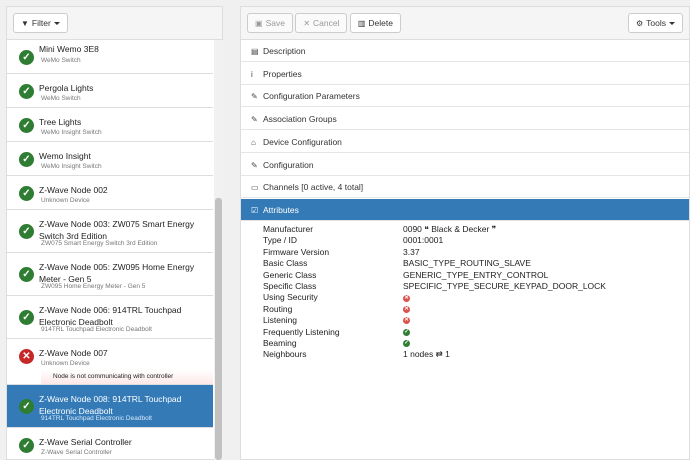 Image resolution: width=690 pixels, height=460 pixels. I want to click on tools-label: Tools, so click(656, 23).